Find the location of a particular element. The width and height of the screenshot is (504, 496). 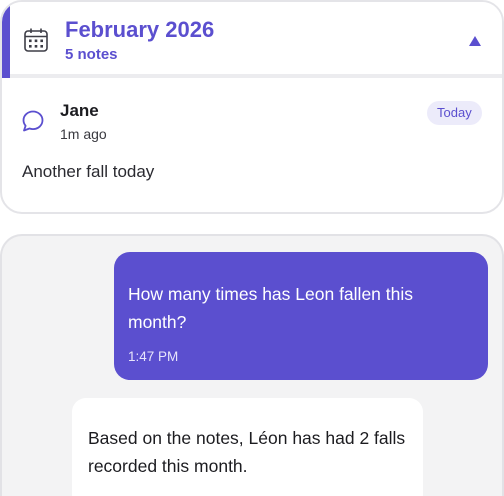

note-timestamp: 1m ago is located at coordinates (83, 134).